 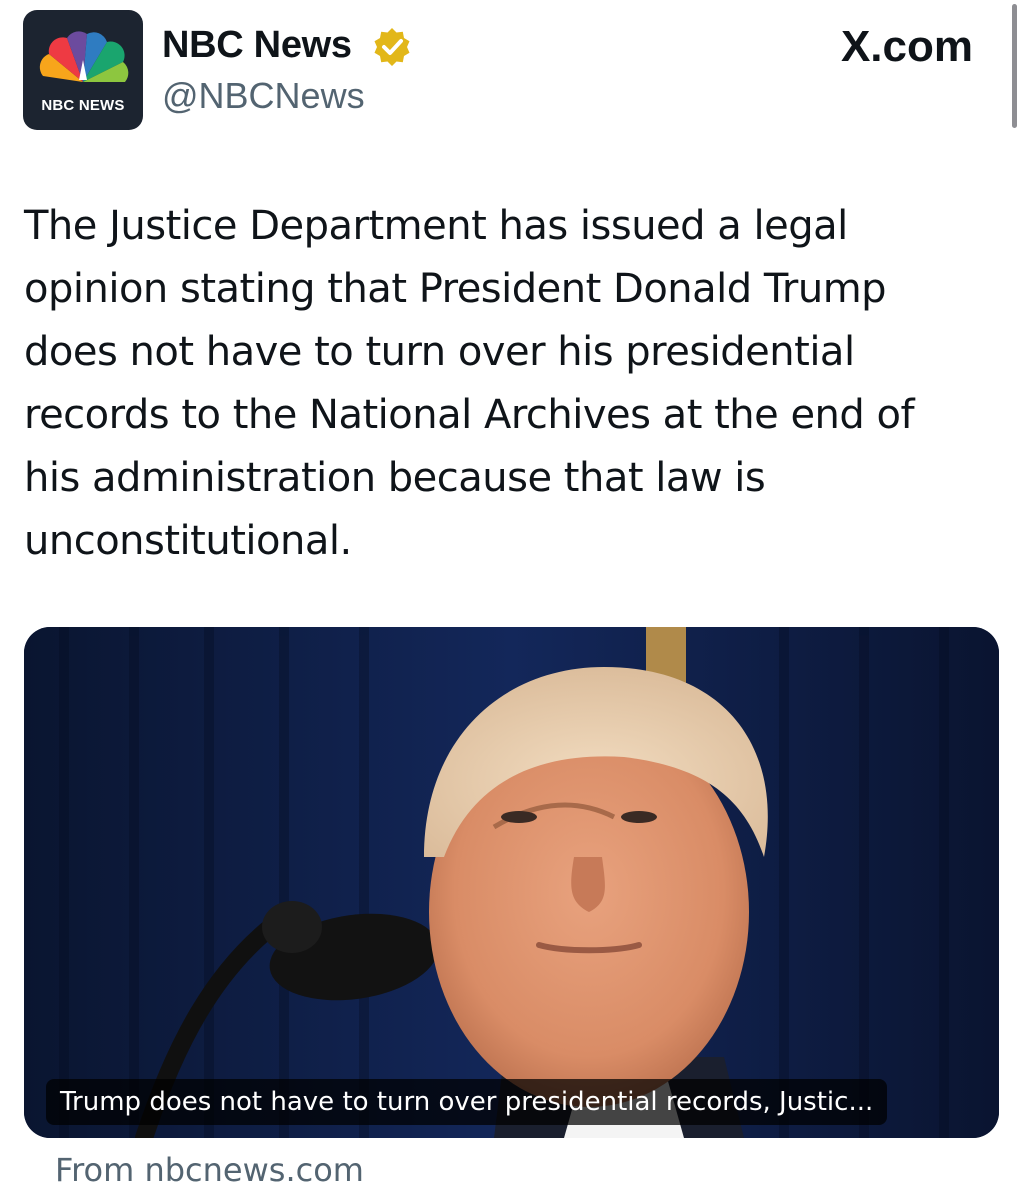 What do you see at coordinates (1014, 66) in the screenshot?
I see `scrollbar` at bounding box center [1014, 66].